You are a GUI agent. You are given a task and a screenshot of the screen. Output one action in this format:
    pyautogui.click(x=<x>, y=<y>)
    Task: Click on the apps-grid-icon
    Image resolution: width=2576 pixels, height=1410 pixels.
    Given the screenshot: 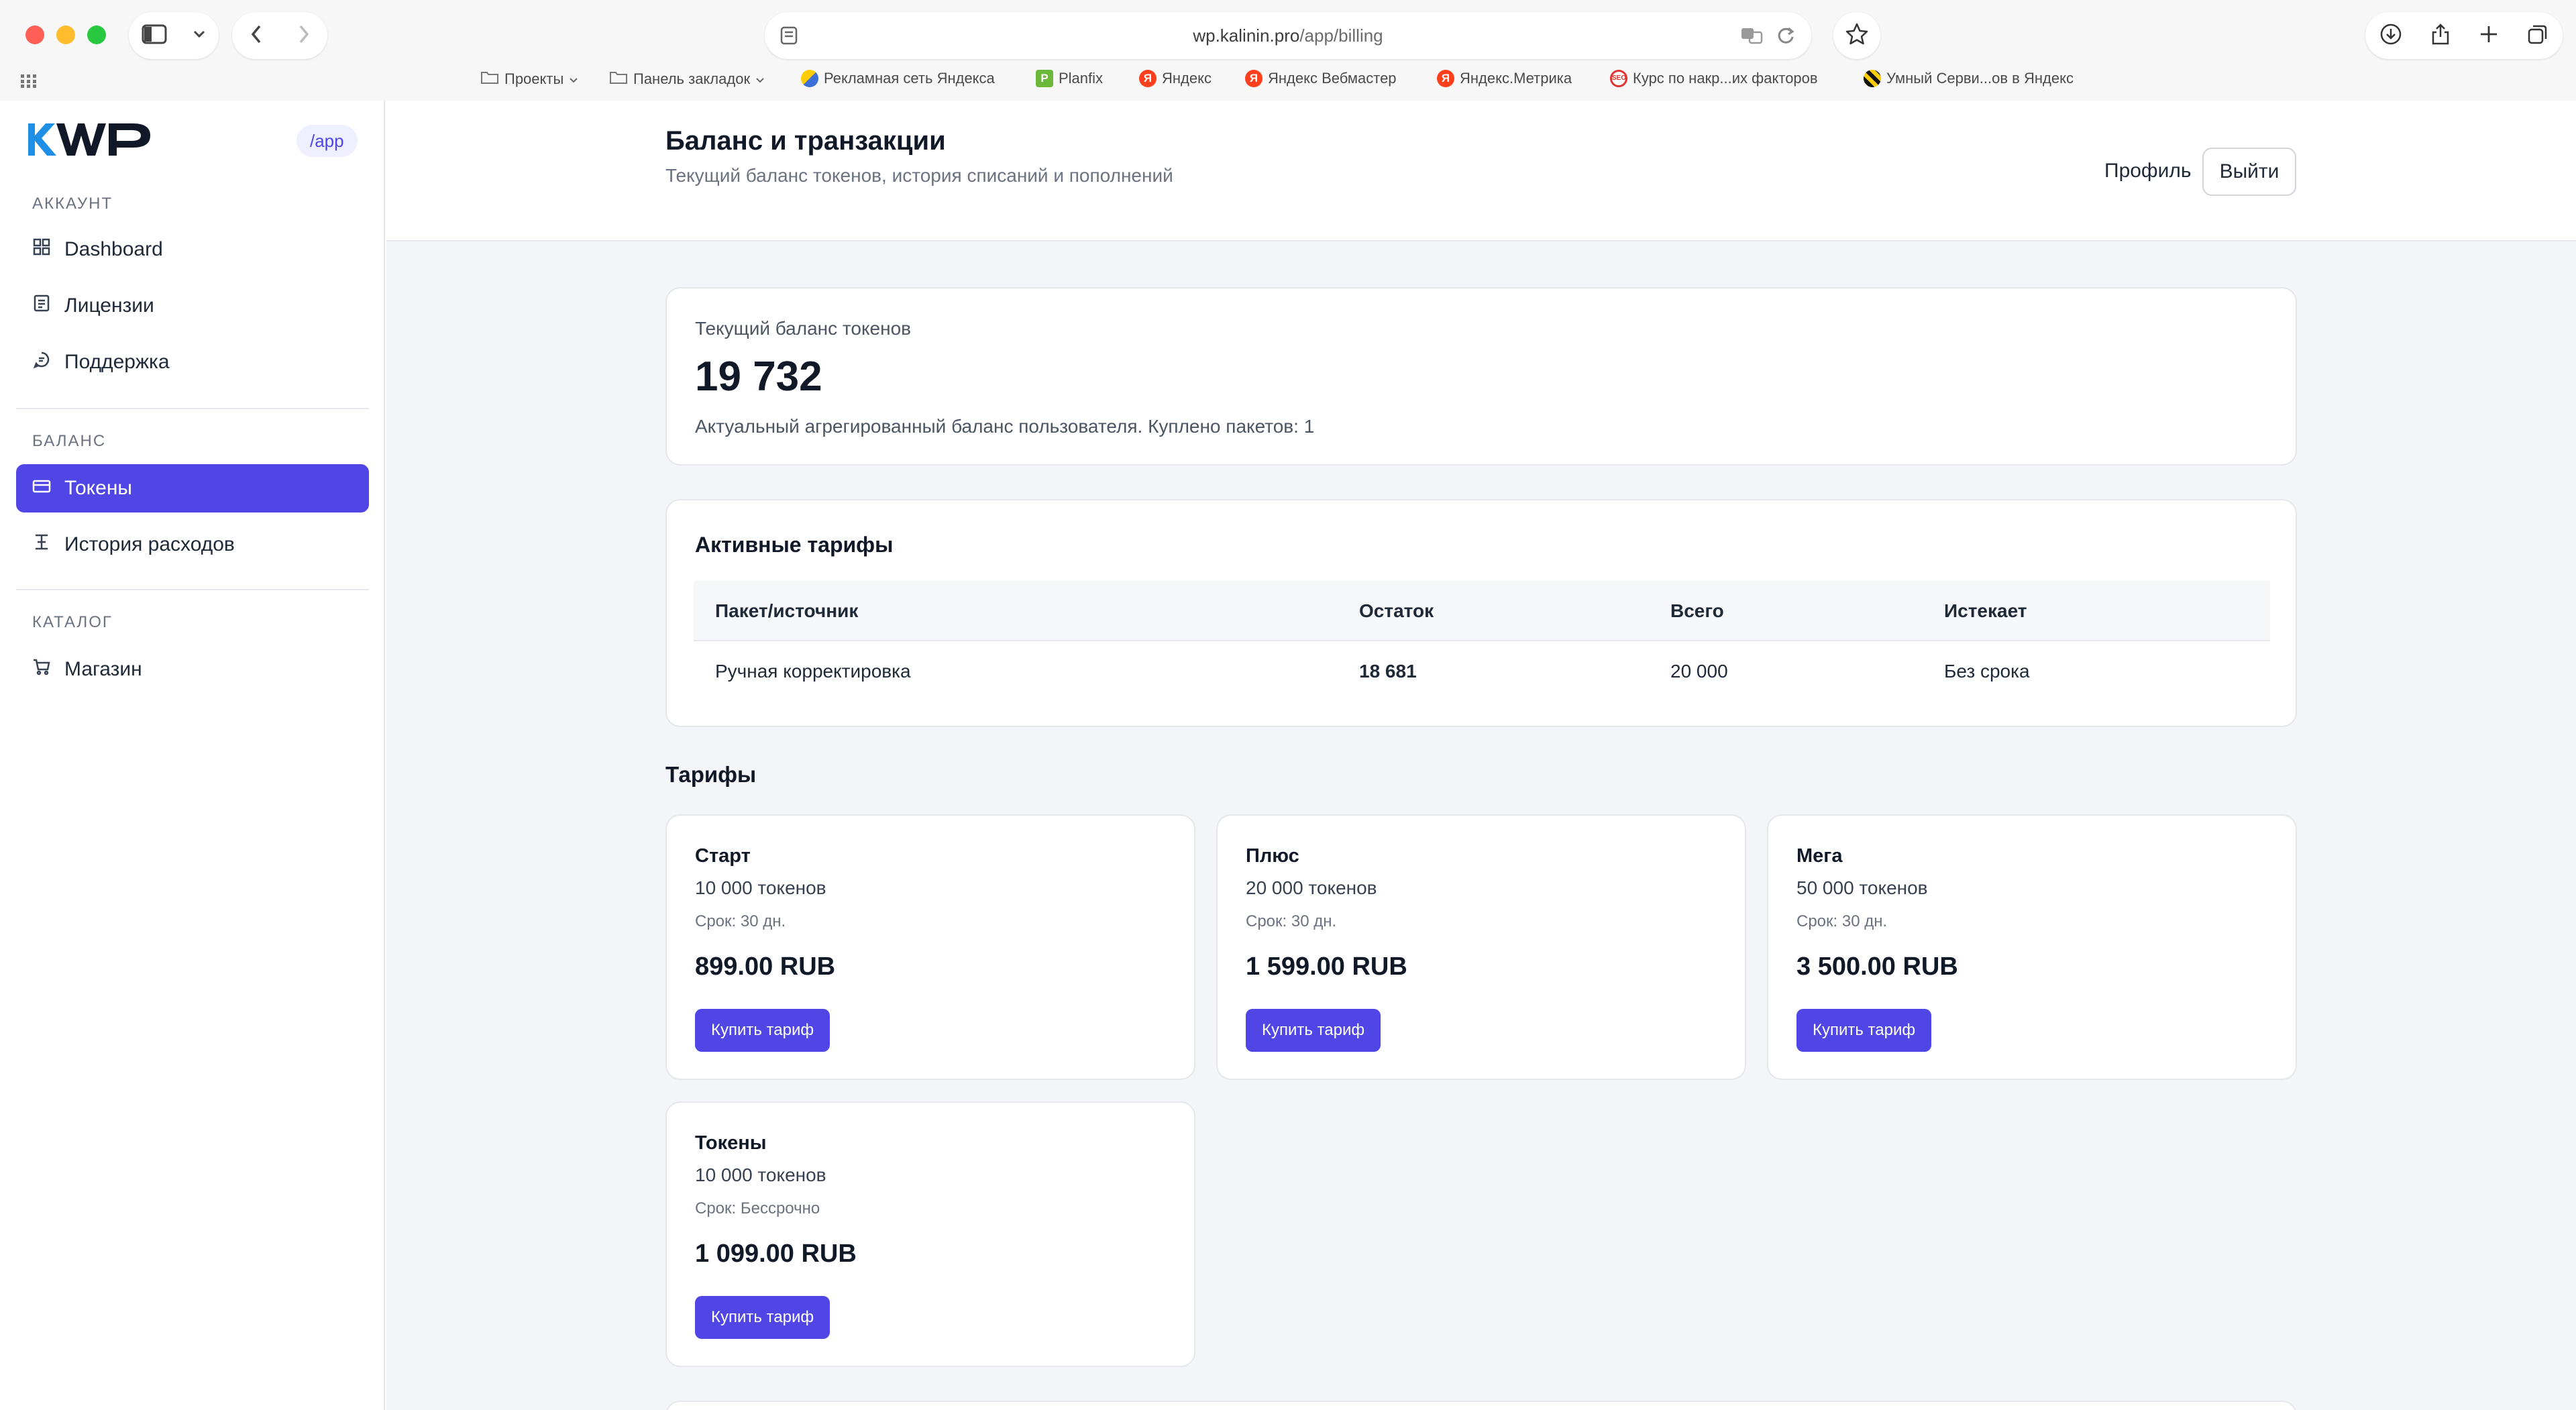 What is the action you would take?
    pyautogui.click(x=29, y=83)
    